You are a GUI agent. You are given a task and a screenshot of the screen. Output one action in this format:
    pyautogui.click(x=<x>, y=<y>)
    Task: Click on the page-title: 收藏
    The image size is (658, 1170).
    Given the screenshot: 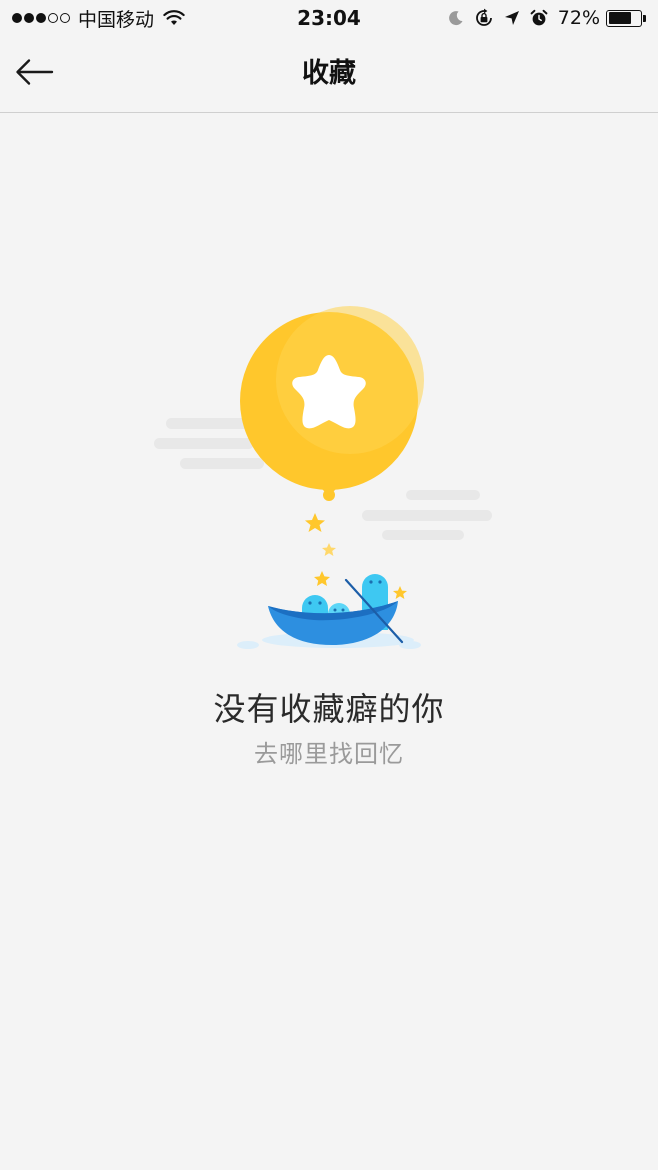 What is the action you would take?
    pyautogui.click(x=329, y=73)
    